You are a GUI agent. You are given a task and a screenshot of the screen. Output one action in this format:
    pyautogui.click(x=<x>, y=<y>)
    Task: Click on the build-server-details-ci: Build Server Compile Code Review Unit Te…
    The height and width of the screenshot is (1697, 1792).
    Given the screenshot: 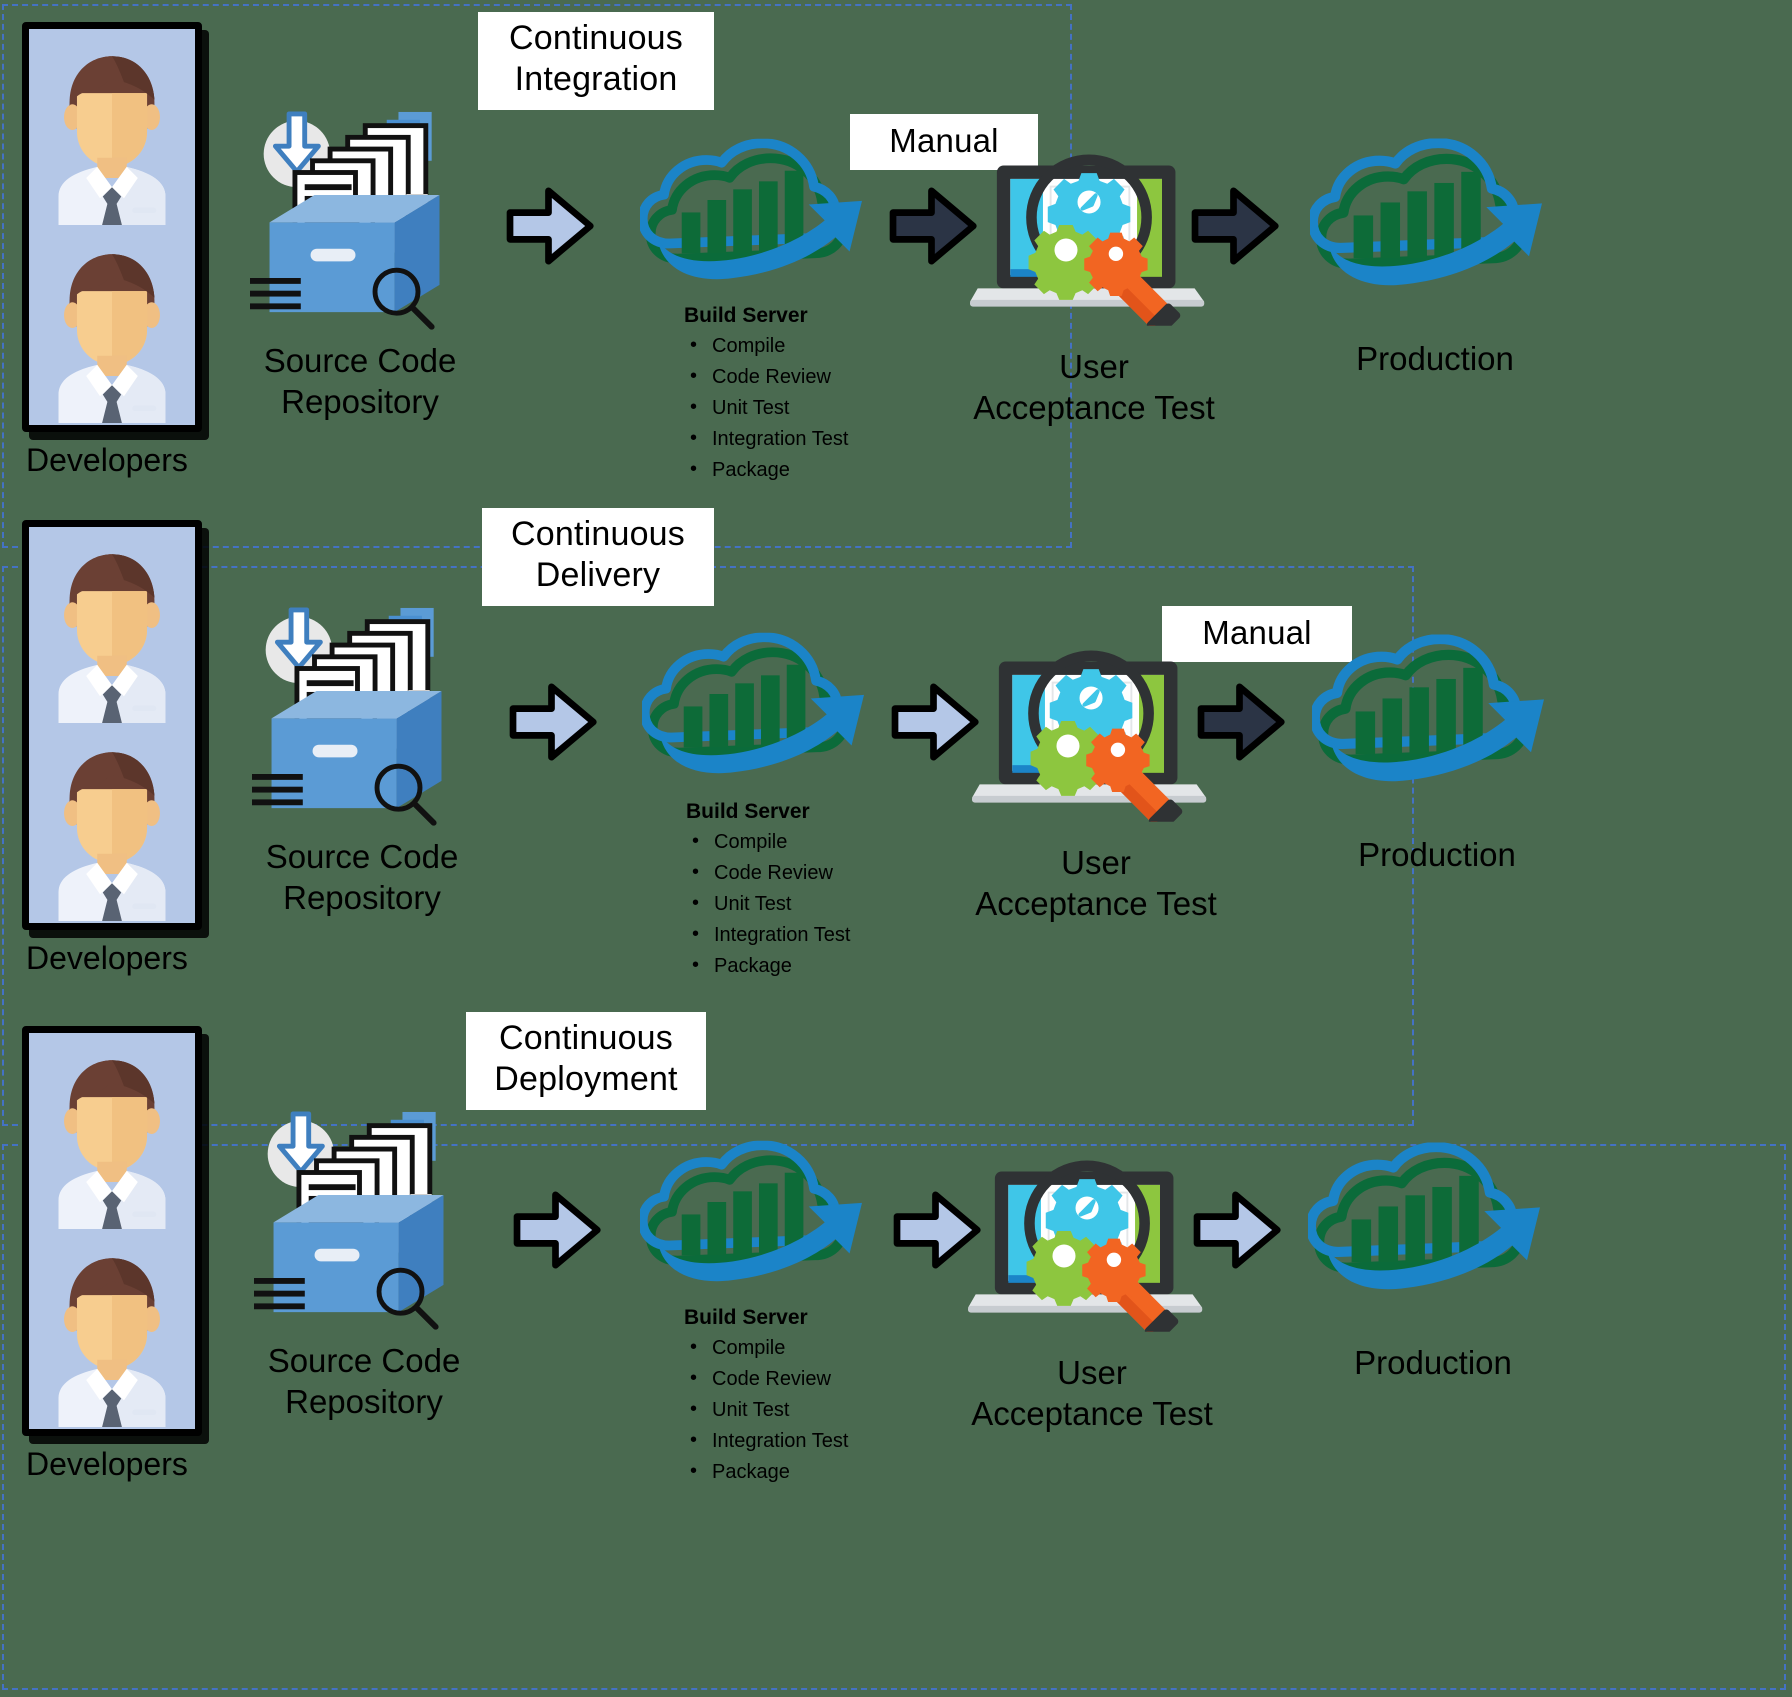 What is the action you would take?
    pyautogui.click(x=799, y=395)
    